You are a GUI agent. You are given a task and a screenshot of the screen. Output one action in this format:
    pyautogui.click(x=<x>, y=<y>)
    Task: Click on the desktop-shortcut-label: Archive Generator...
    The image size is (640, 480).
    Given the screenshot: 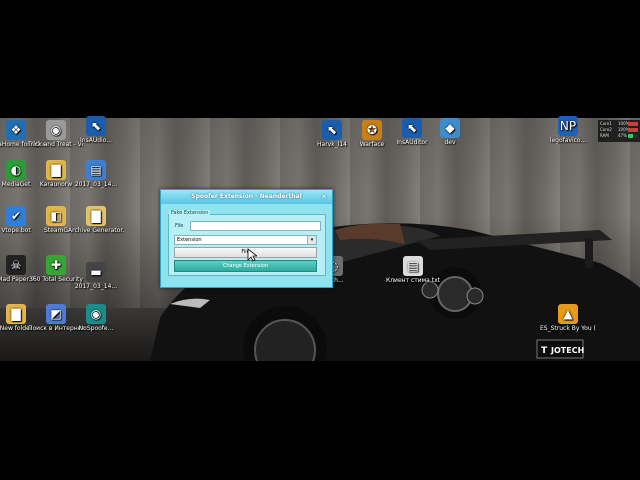 What is the action you would take?
    pyautogui.click(x=96, y=230)
    